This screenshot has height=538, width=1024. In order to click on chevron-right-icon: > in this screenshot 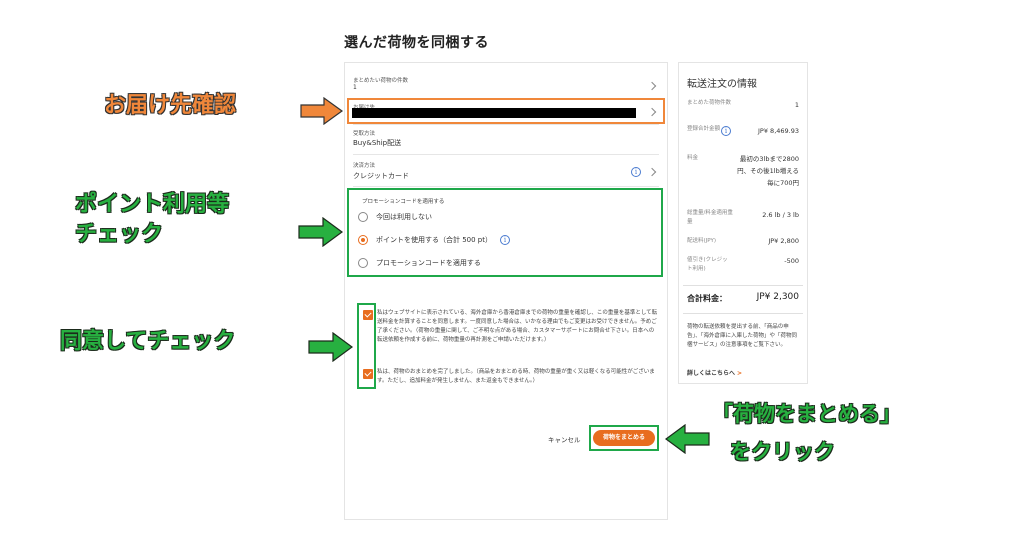, I will do `click(740, 373)`.